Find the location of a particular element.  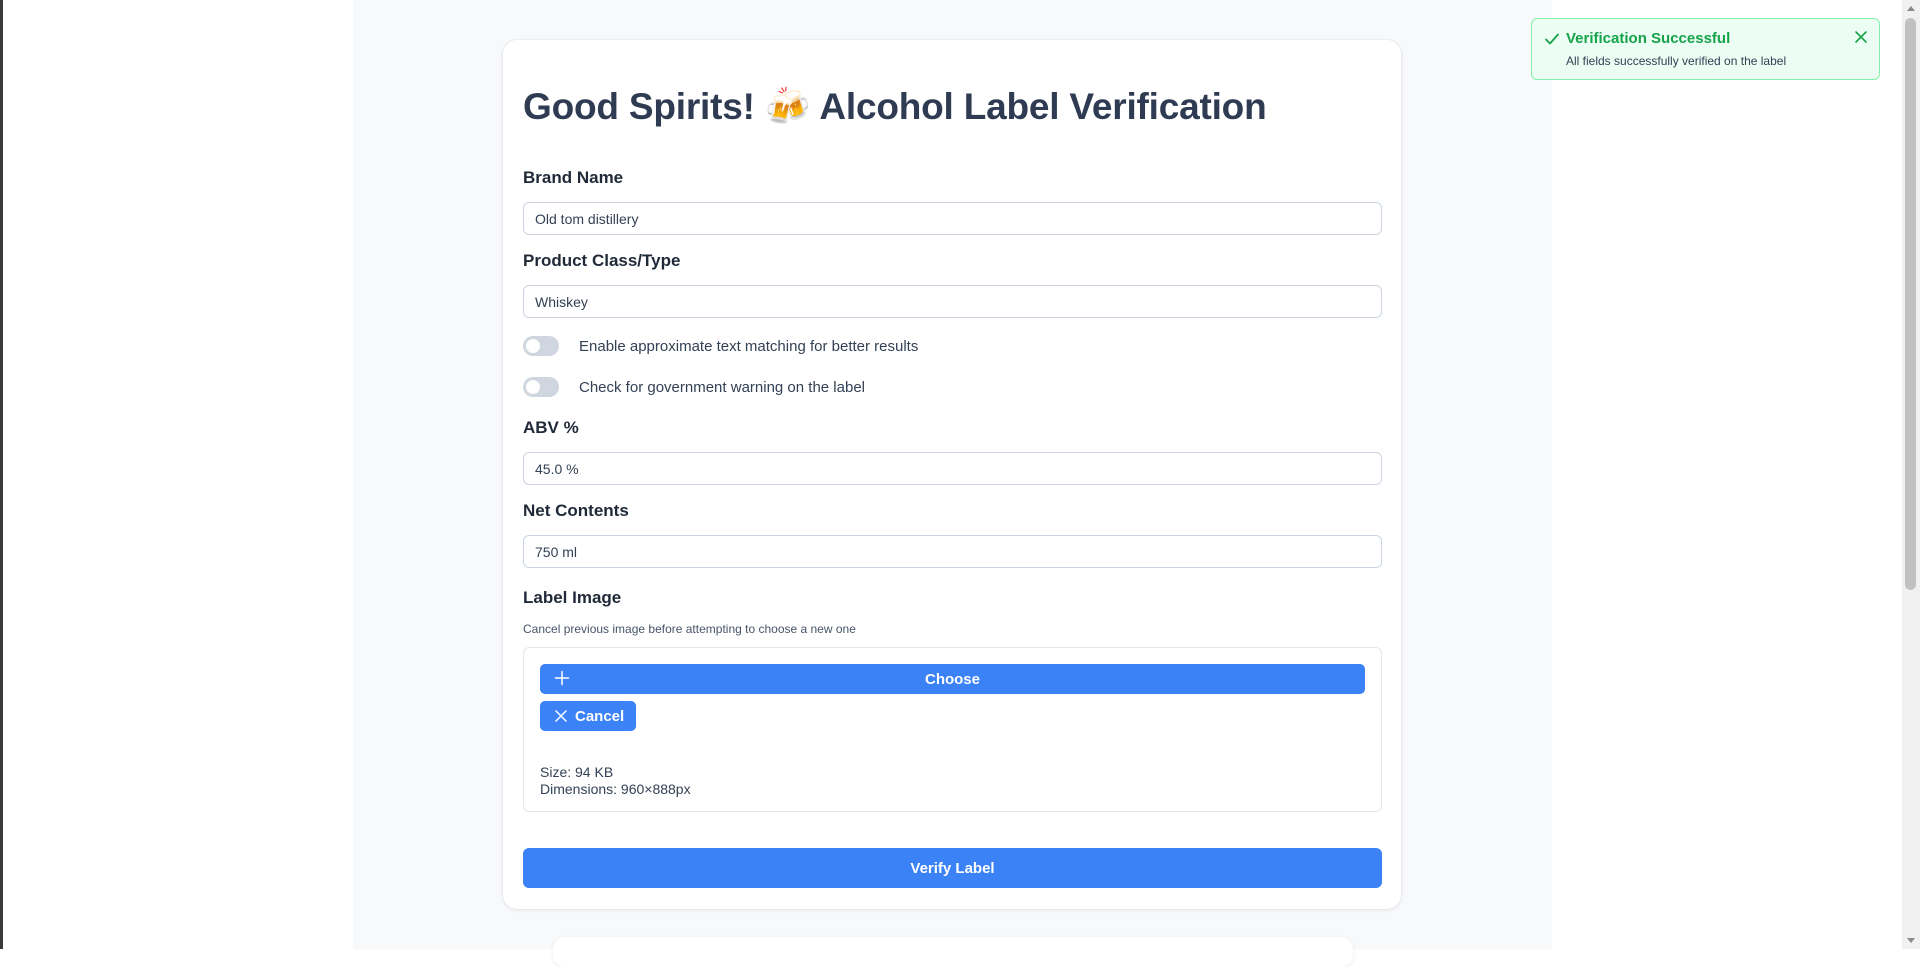

cancel-button: Cancel is located at coordinates (588, 716).